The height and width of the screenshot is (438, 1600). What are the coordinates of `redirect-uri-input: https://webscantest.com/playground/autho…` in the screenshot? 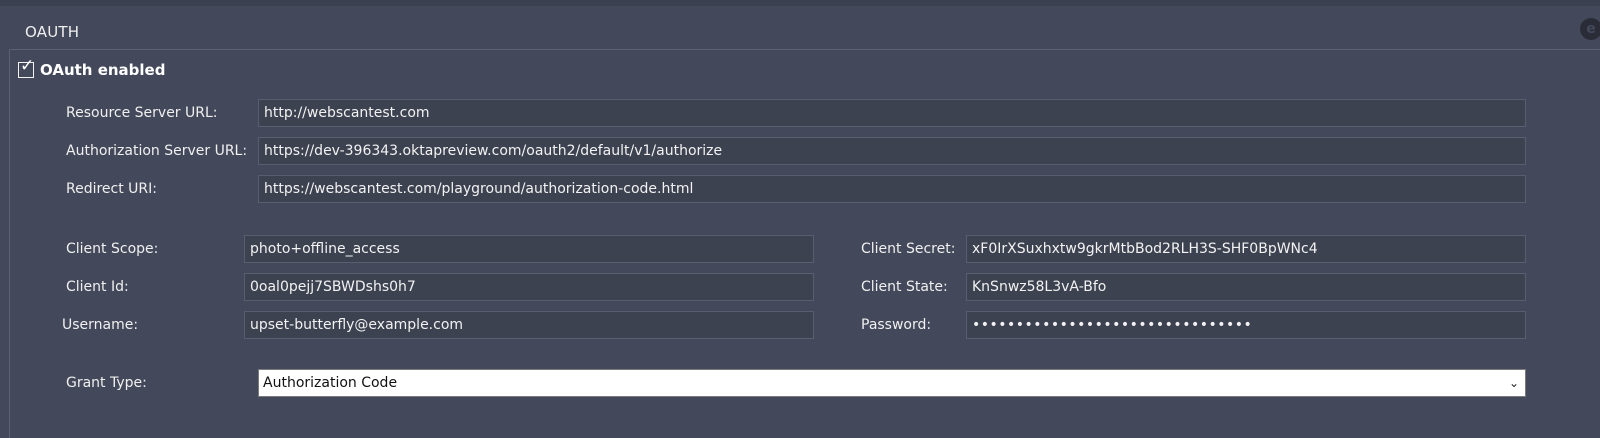 It's located at (892, 189).